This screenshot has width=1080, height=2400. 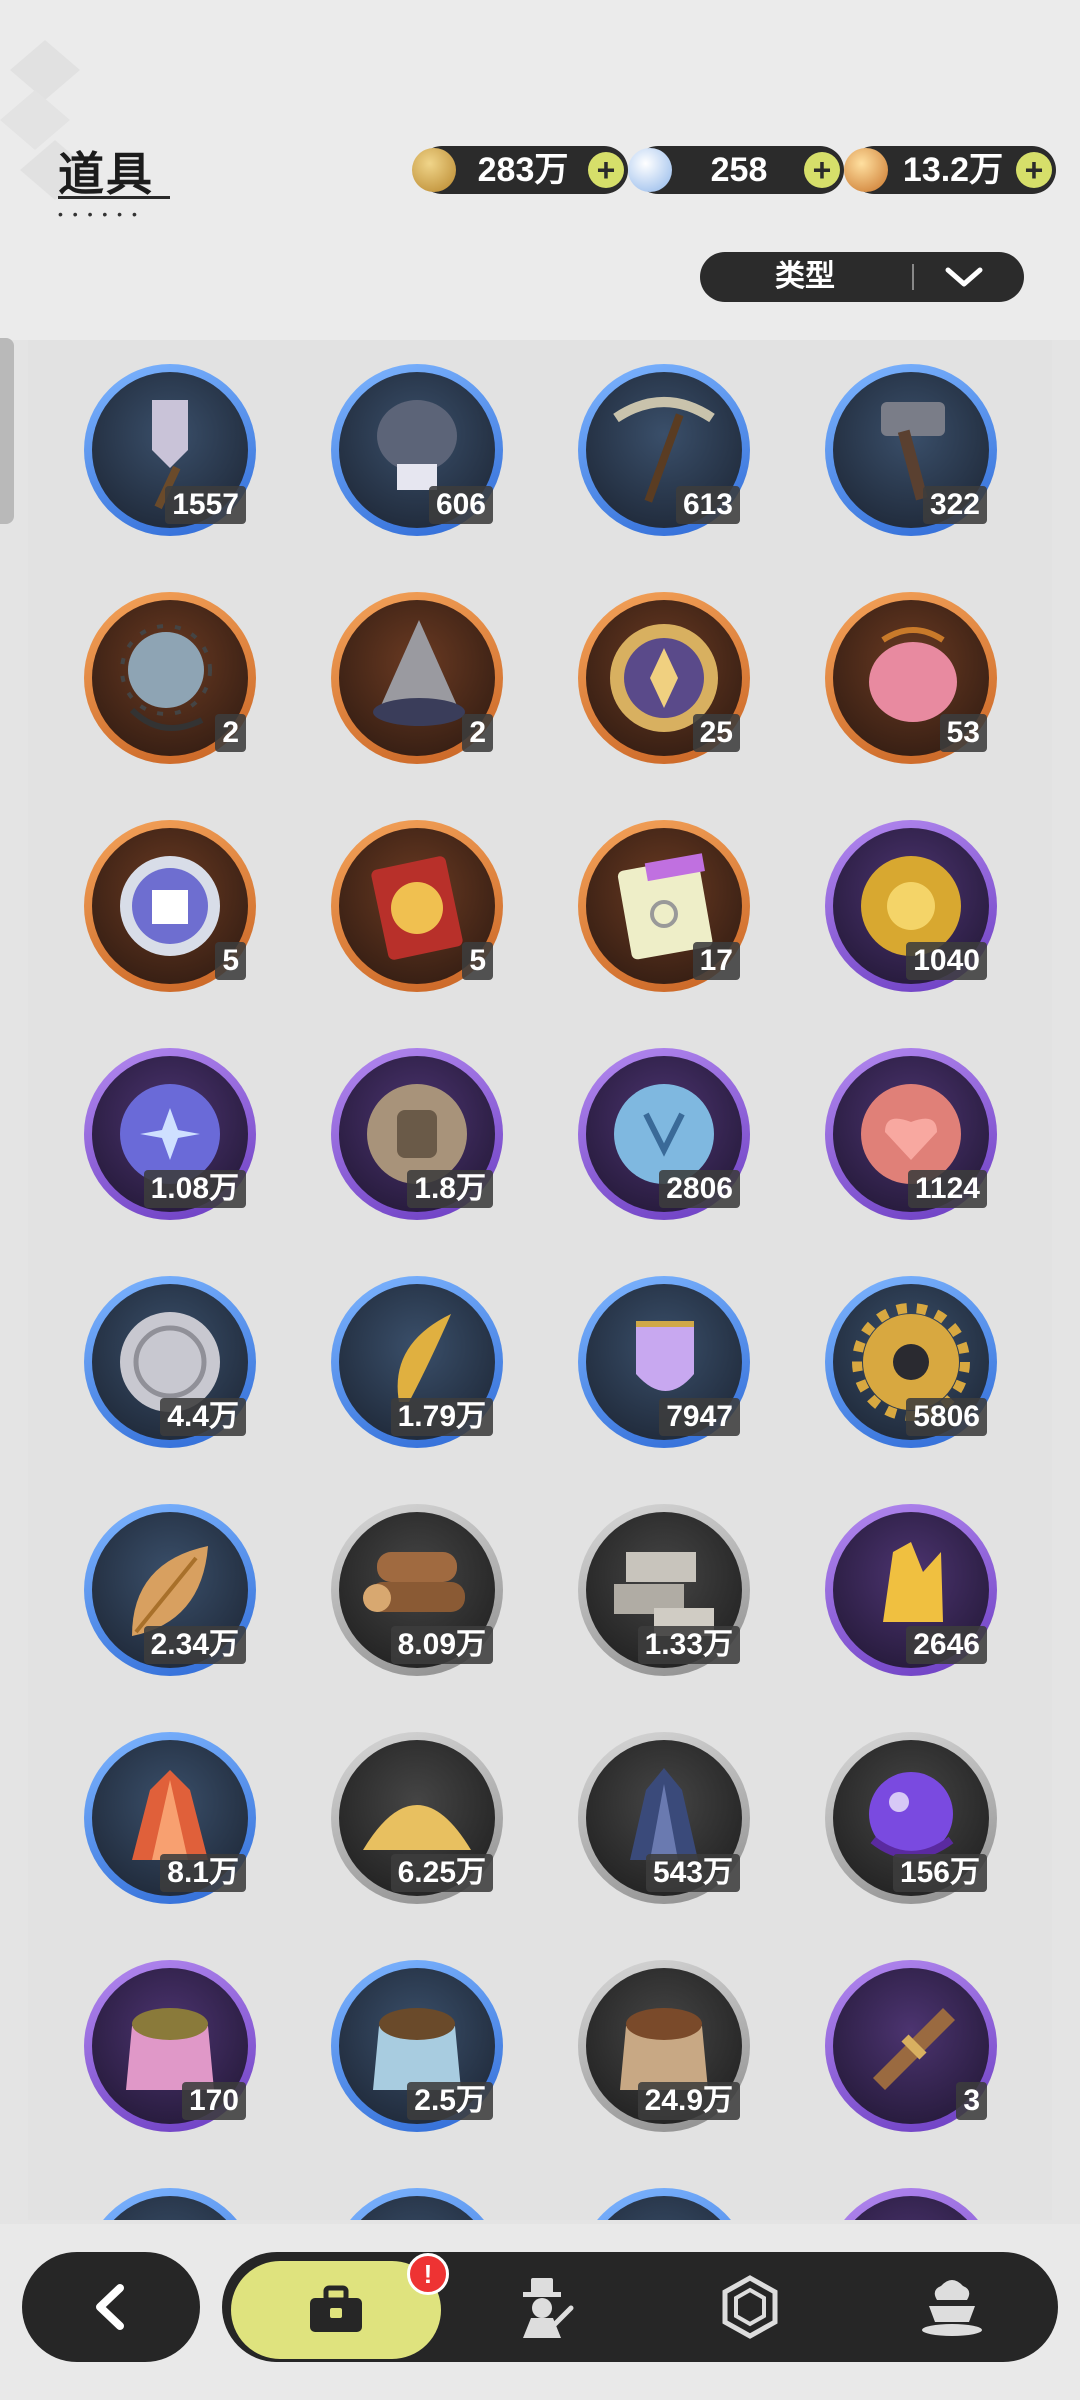 What do you see at coordinates (911, 678) in the screenshot?
I see `inventory-item: 53` at bounding box center [911, 678].